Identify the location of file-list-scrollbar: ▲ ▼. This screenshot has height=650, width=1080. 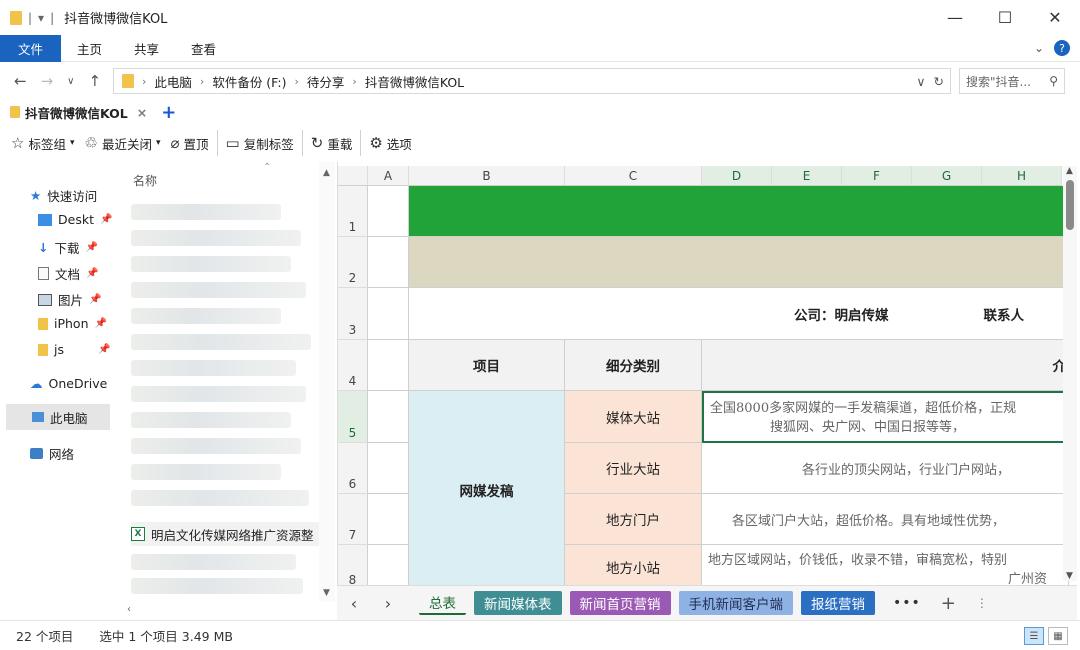
(327, 382).